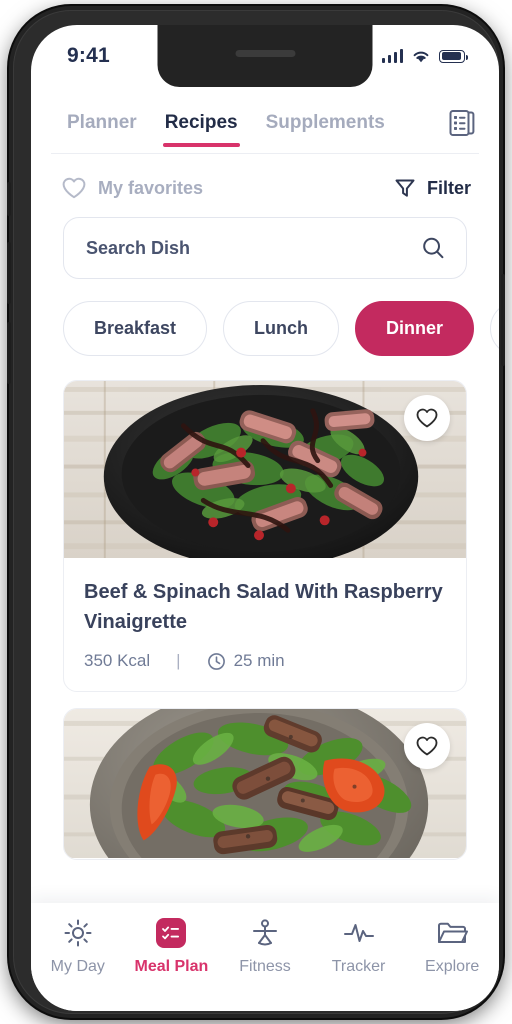 Image resolution: width=512 pixels, height=1024 pixels. I want to click on top-tab-bar: Planner Recipes Supplements, so click(265, 120).